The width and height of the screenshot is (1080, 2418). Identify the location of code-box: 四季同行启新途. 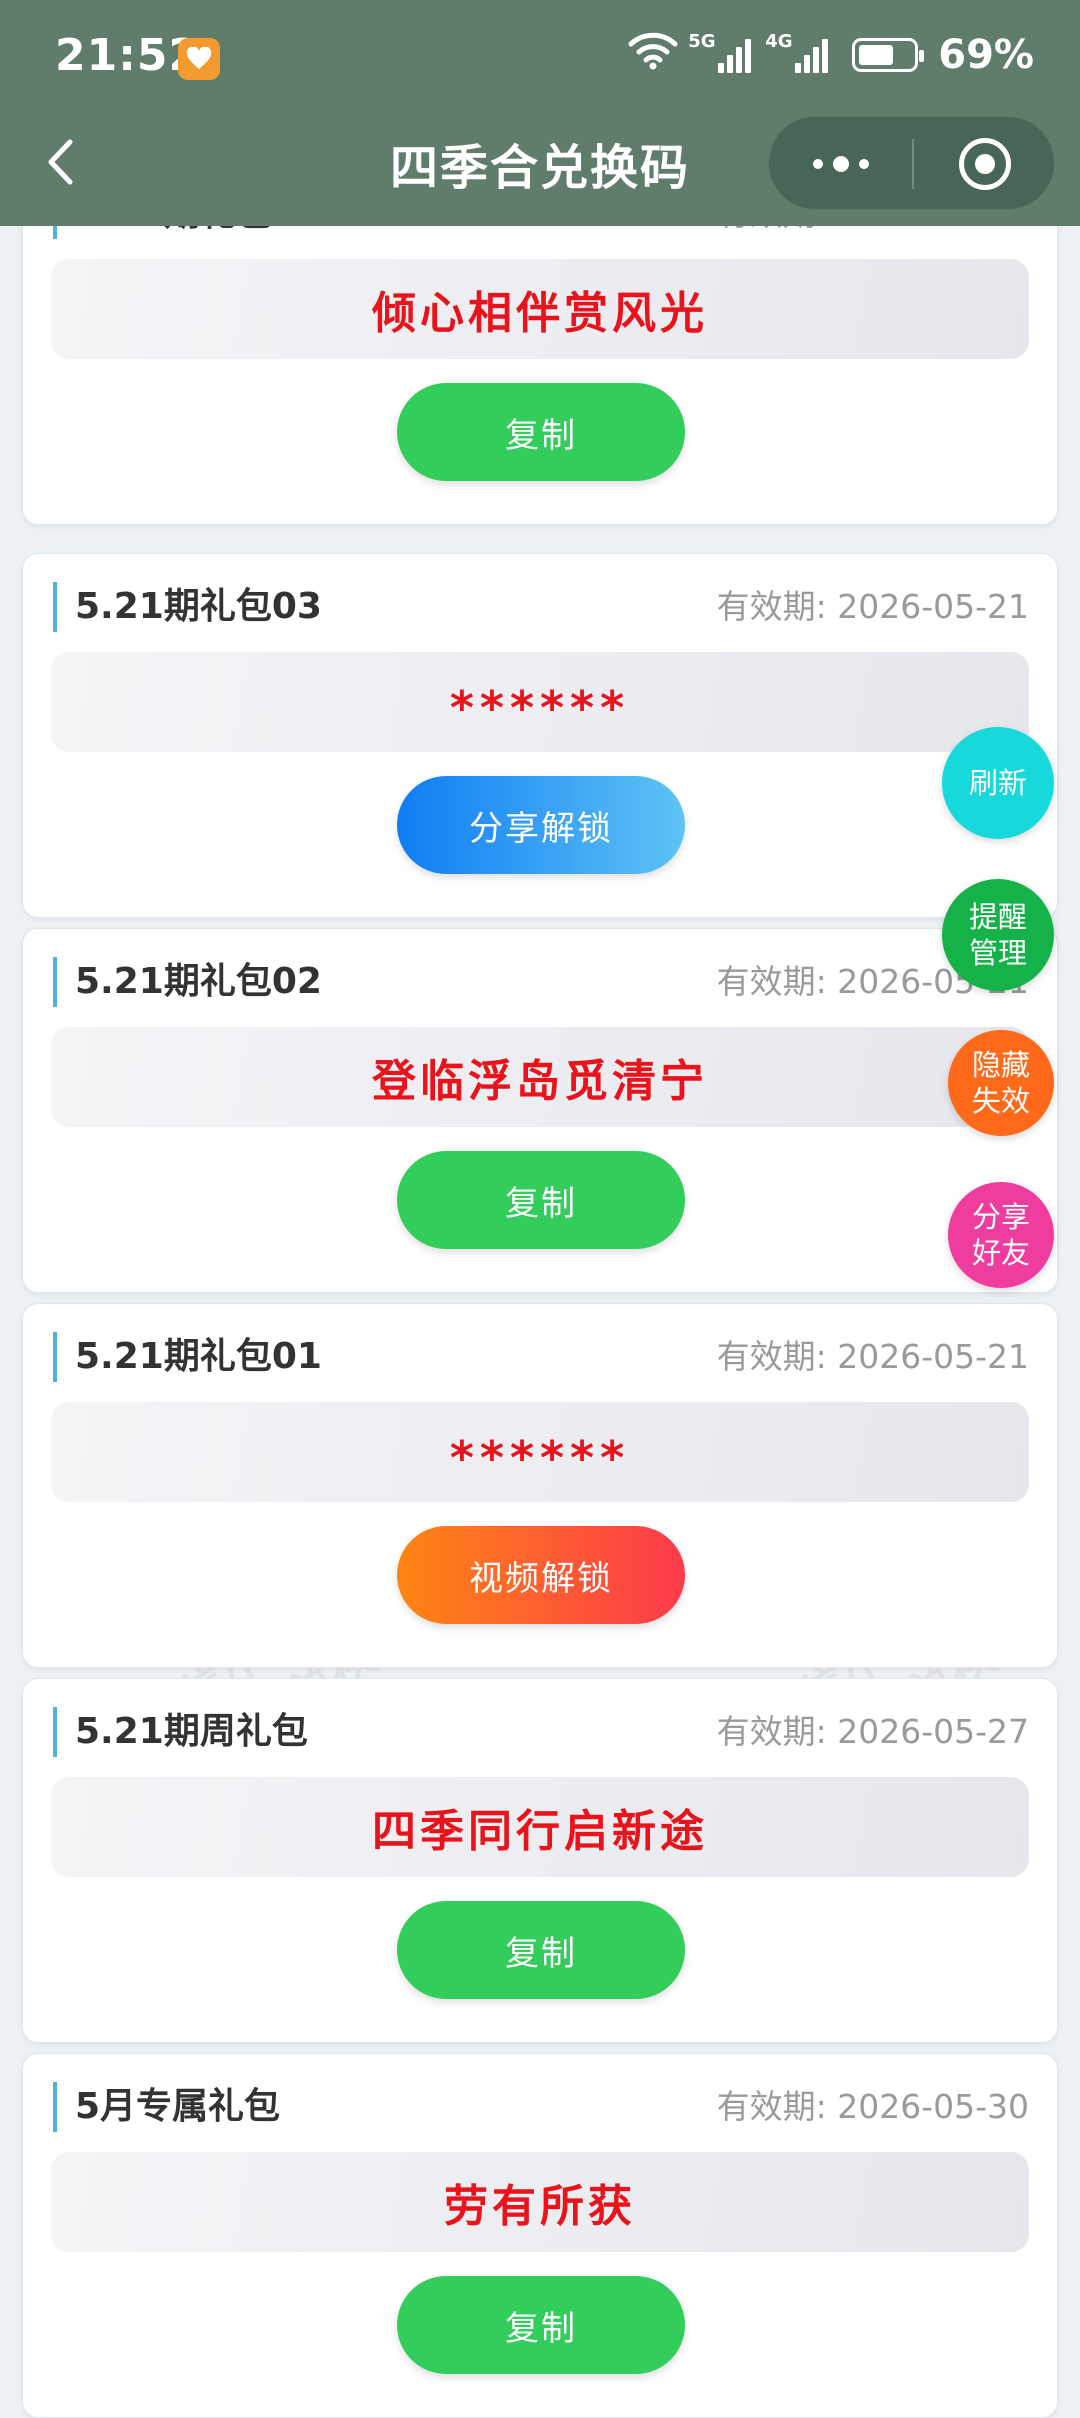
(540, 1827).